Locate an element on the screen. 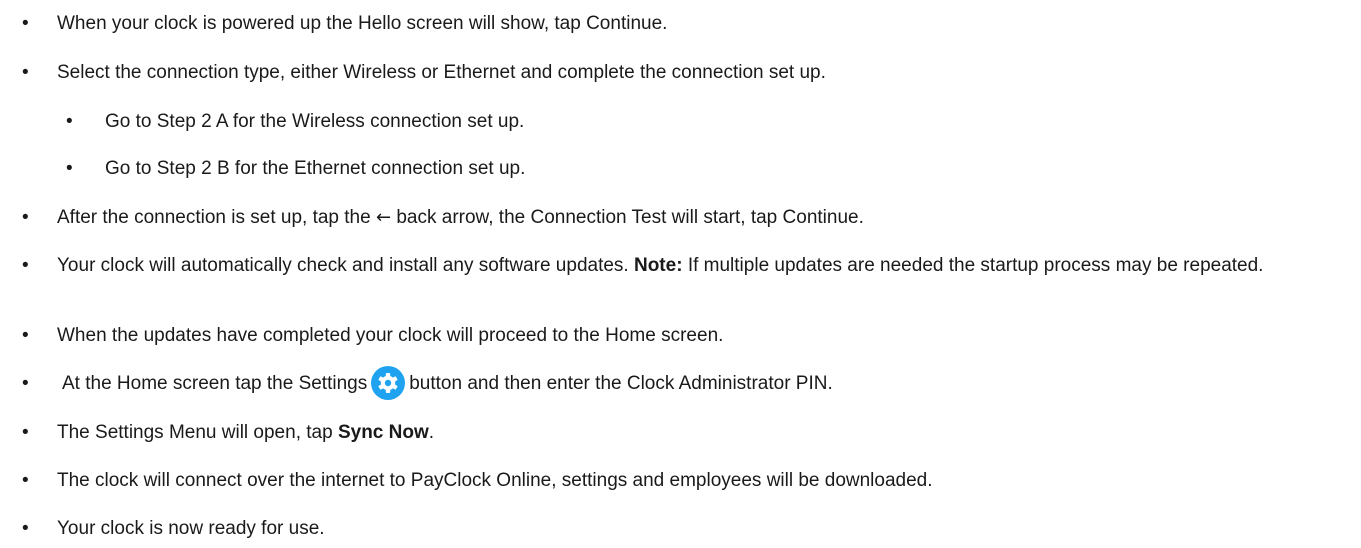 Image resolution: width=1361 pixels, height=548 pixels. step-text-after: . is located at coordinates (431, 432).